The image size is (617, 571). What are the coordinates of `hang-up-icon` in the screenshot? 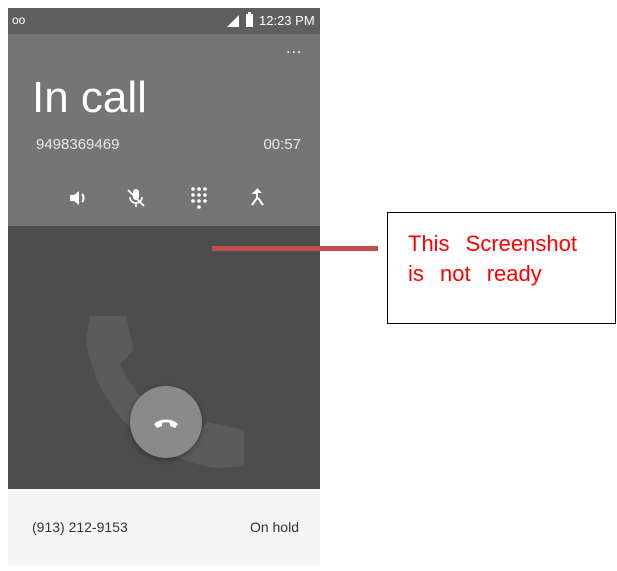 It's located at (166, 423).